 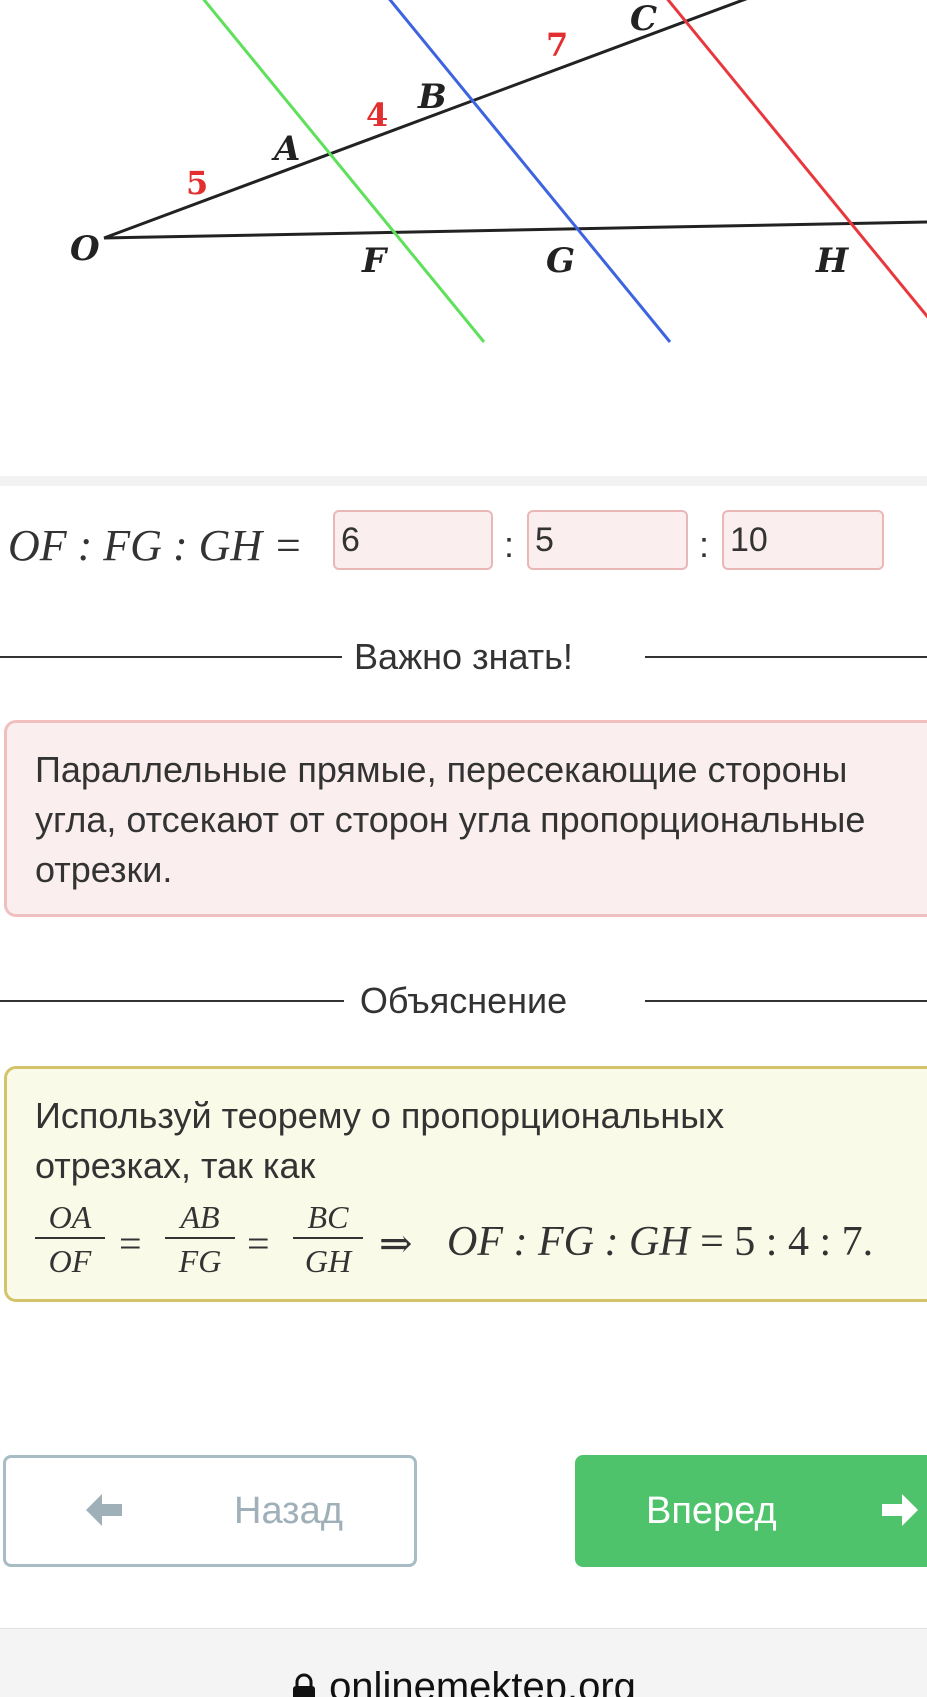 I want to click on important-text-line: отрезки., so click(x=104, y=869).